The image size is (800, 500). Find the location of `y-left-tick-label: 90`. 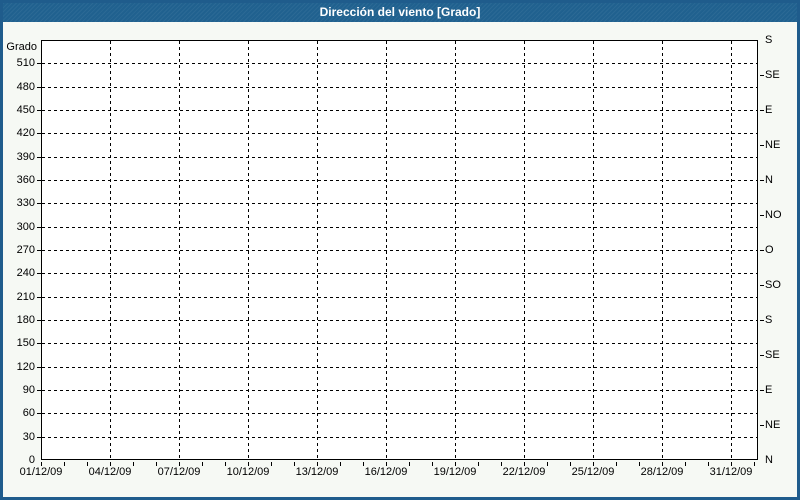

y-left-tick-label: 90 is located at coordinates (28, 390).